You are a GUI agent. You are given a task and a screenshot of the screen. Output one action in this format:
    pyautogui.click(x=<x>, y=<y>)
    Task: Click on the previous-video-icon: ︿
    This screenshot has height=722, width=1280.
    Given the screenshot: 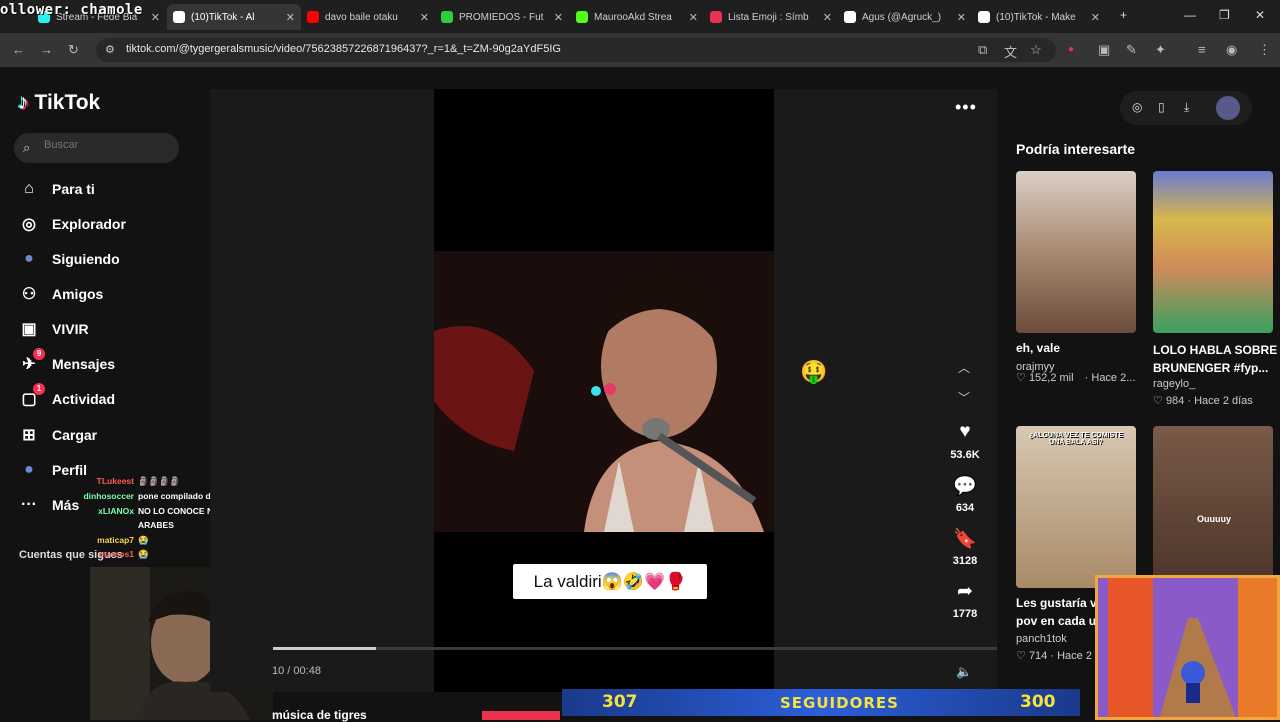 What is the action you would take?
    pyautogui.click(x=964, y=367)
    